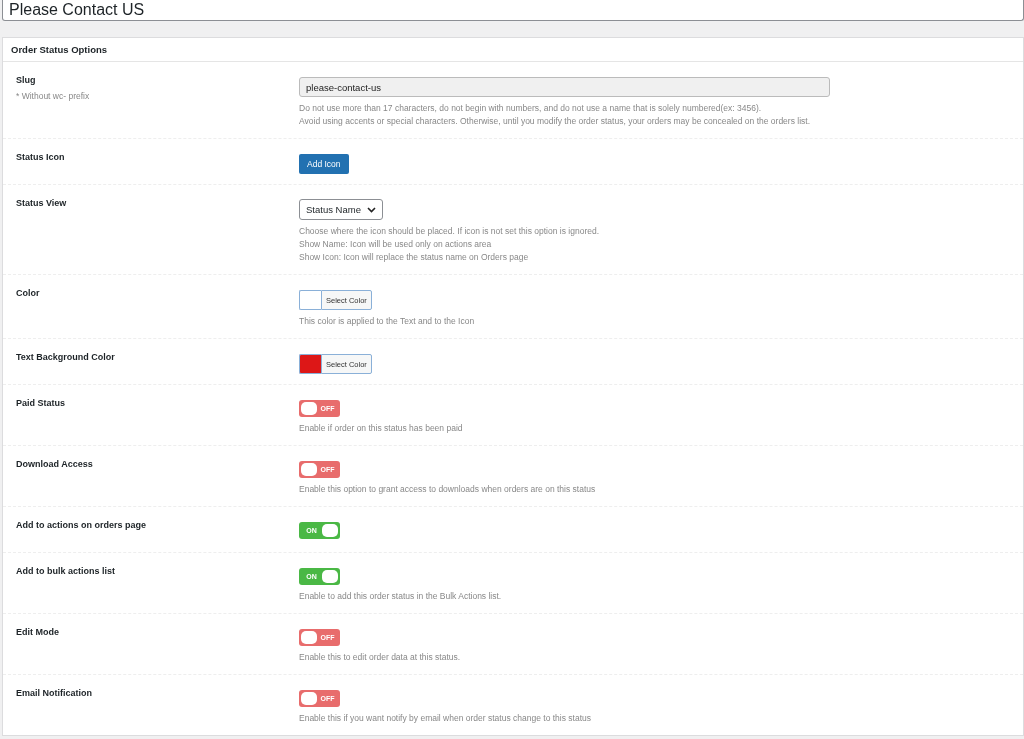  I want to click on help-text: Enable this option to grant access to downloads when orders are on this status, so click(448, 489).